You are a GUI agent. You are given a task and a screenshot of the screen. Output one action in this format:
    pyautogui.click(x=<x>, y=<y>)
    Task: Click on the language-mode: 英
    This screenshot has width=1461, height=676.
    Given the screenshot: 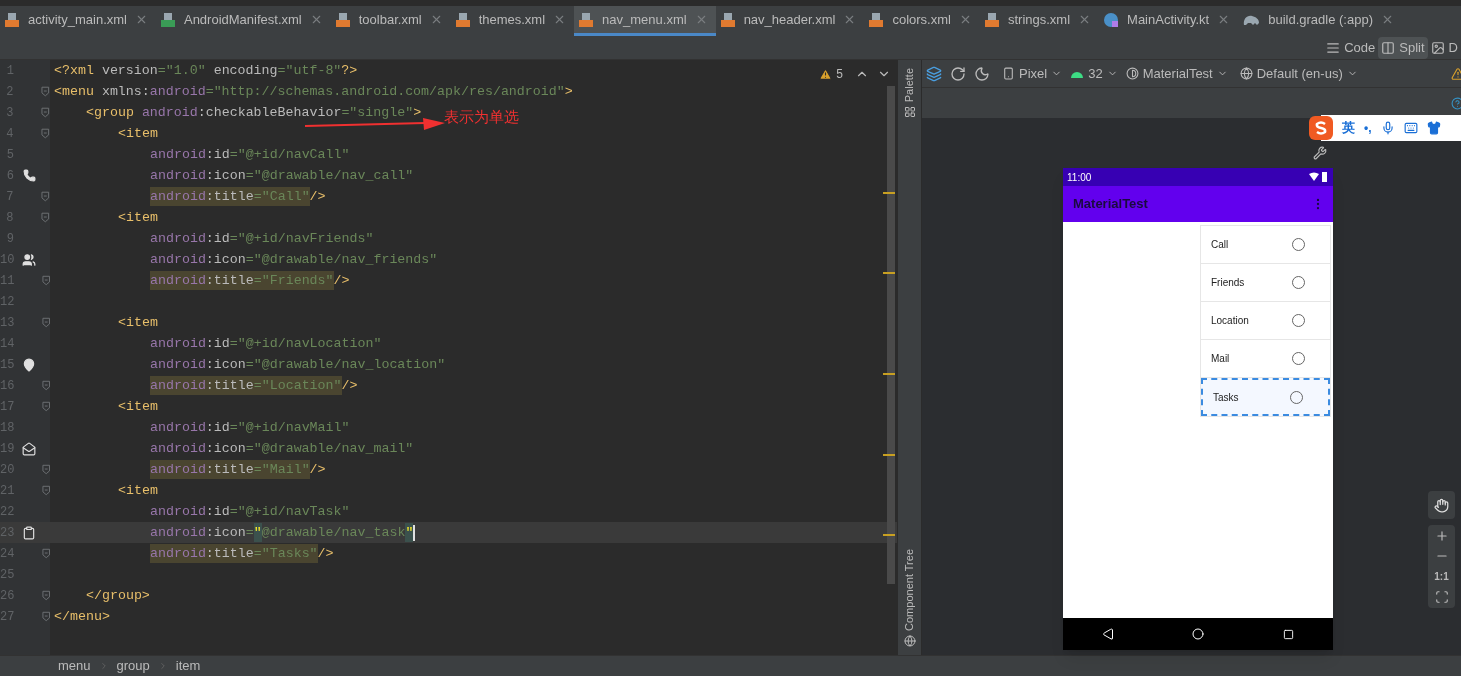 What is the action you would take?
    pyautogui.click(x=1348, y=128)
    